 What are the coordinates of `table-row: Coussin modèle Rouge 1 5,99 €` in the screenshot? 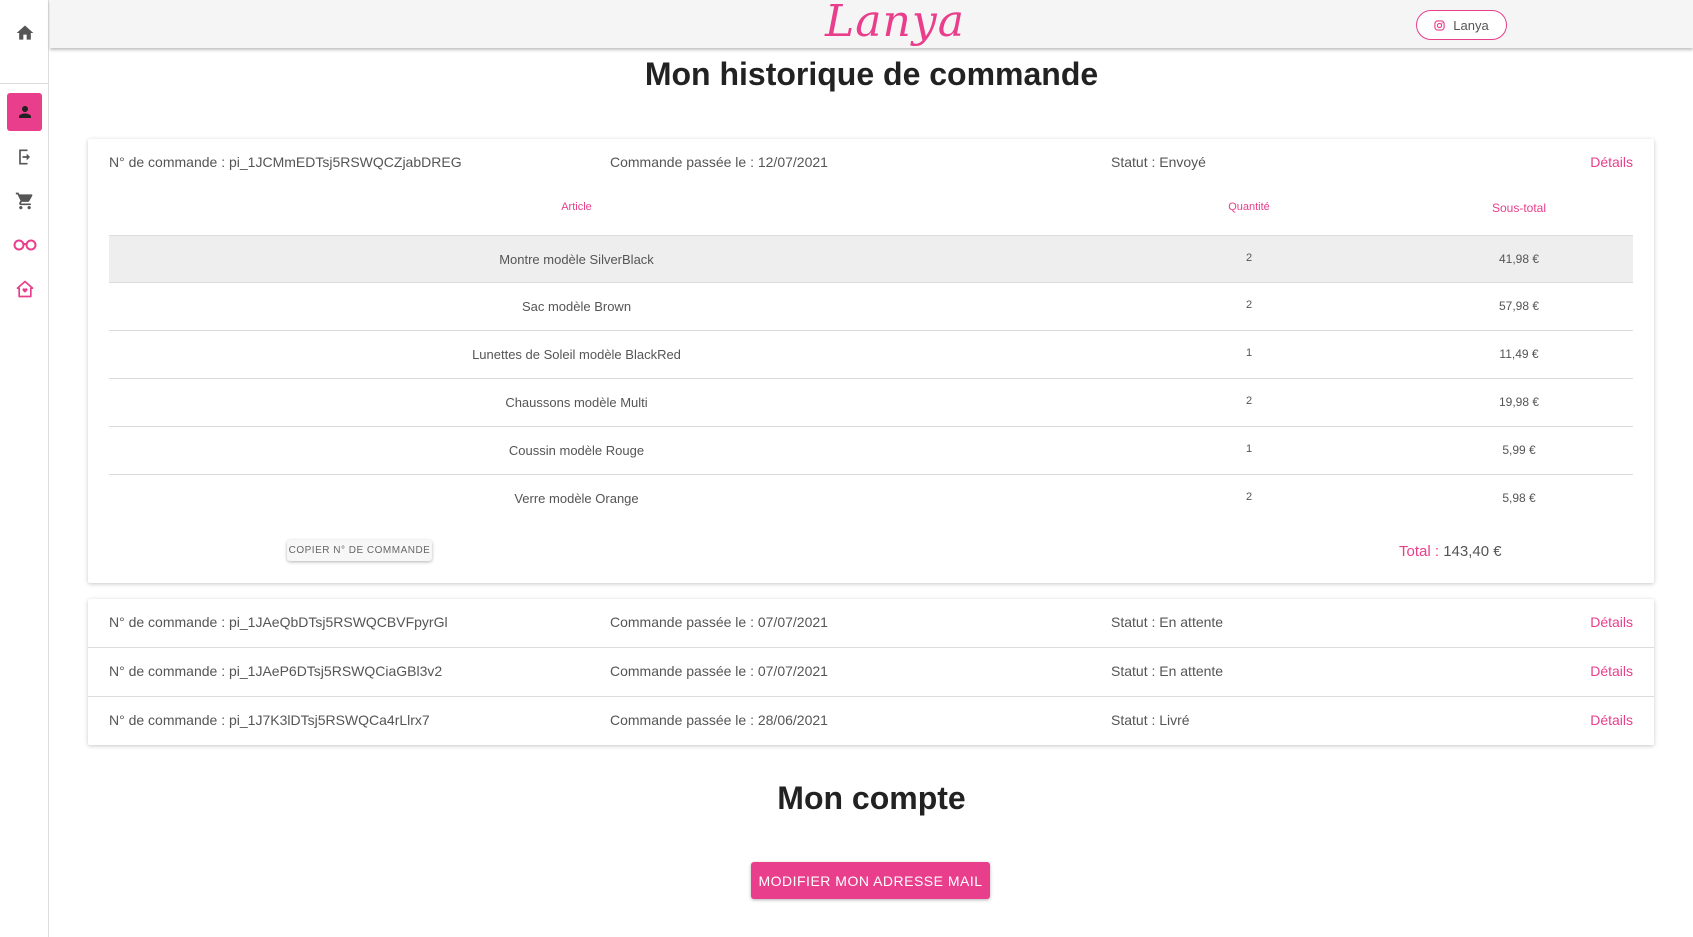 It's located at (871, 451).